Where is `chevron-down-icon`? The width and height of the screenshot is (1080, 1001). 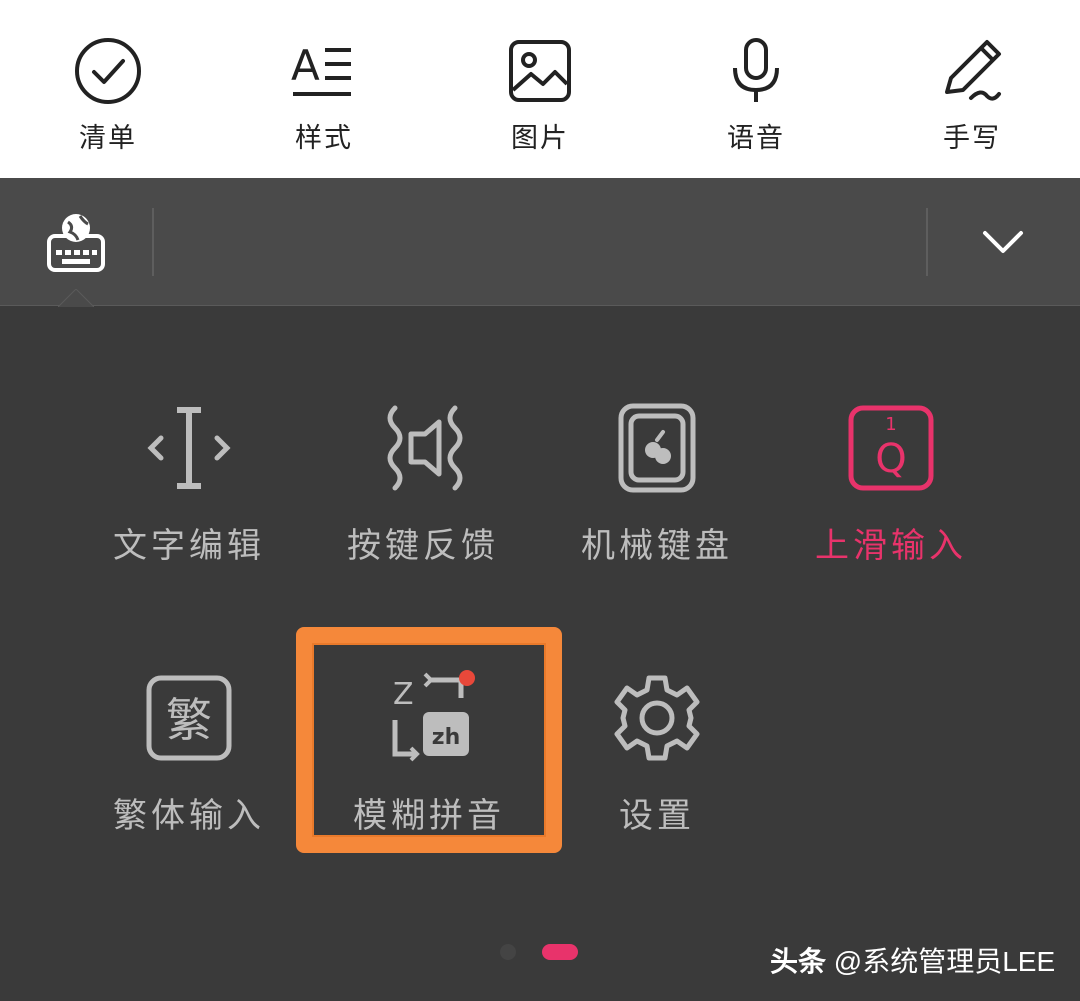
chevron-down-icon is located at coordinates (1003, 243).